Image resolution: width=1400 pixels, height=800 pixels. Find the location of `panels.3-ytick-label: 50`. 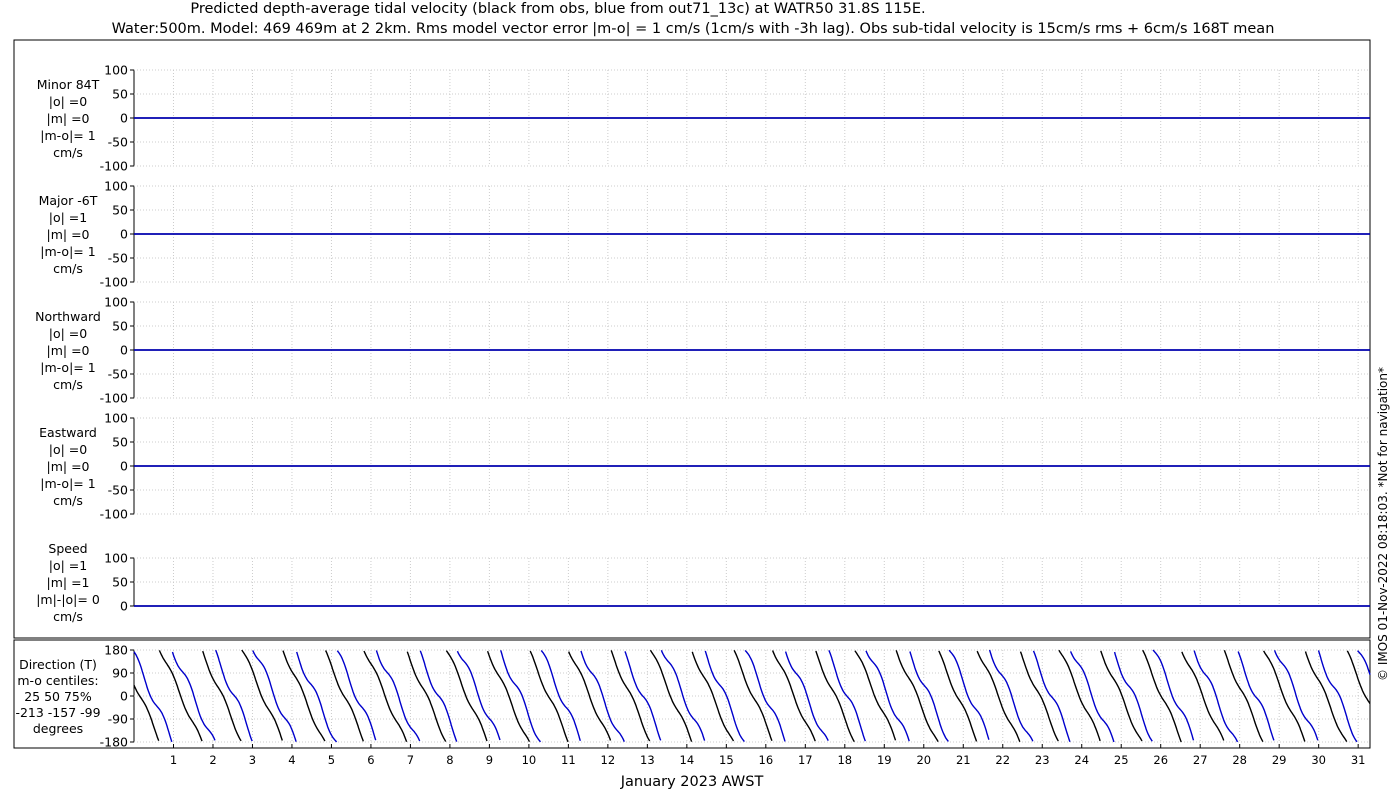

panels.3-ytick-label: 50 is located at coordinates (120, 442).